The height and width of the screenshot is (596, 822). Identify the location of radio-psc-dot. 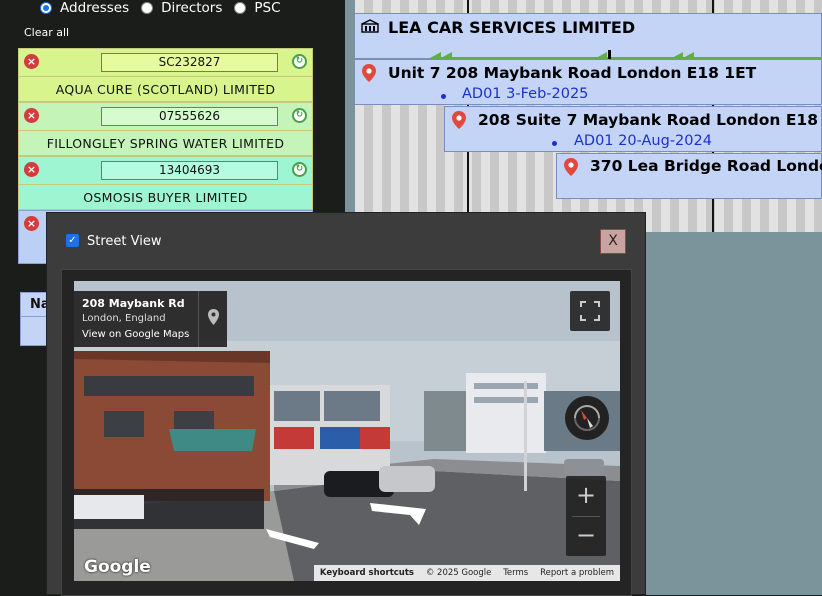
(240, 8).